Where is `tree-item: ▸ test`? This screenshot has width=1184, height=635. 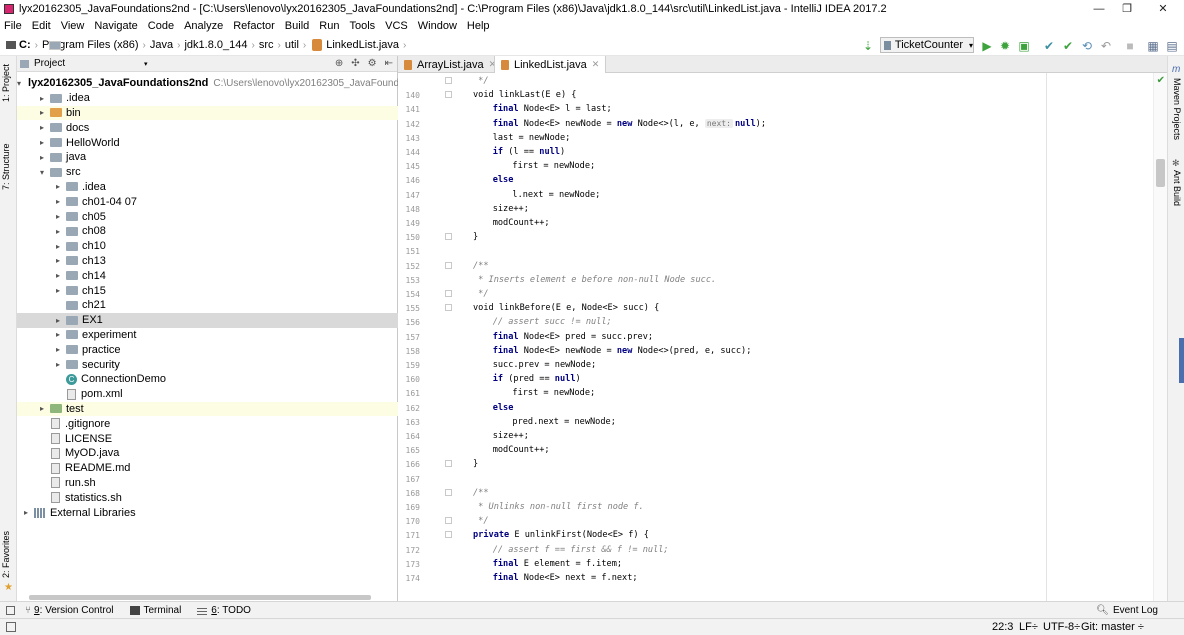 tree-item: ▸ test is located at coordinates (207, 409).